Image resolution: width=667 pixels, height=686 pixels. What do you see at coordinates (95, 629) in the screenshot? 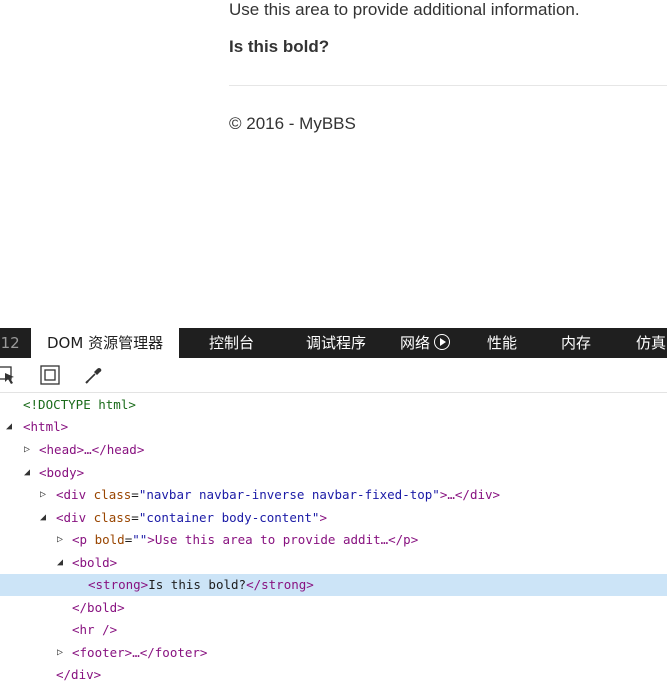
I see `hr-tag: <hr />` at bounding box center [95, 629].